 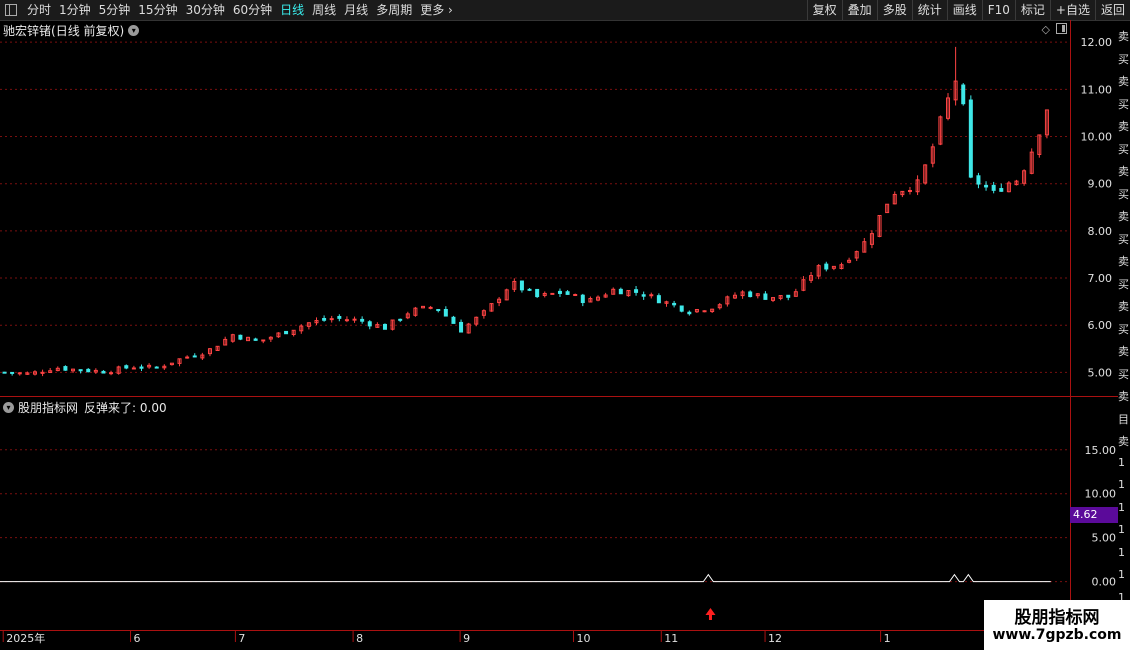 What do you see at coordinates (1101, 450) in the screenshot?
I see `indicator-tick-label: 15.00` at bounding box center [1101, 450].